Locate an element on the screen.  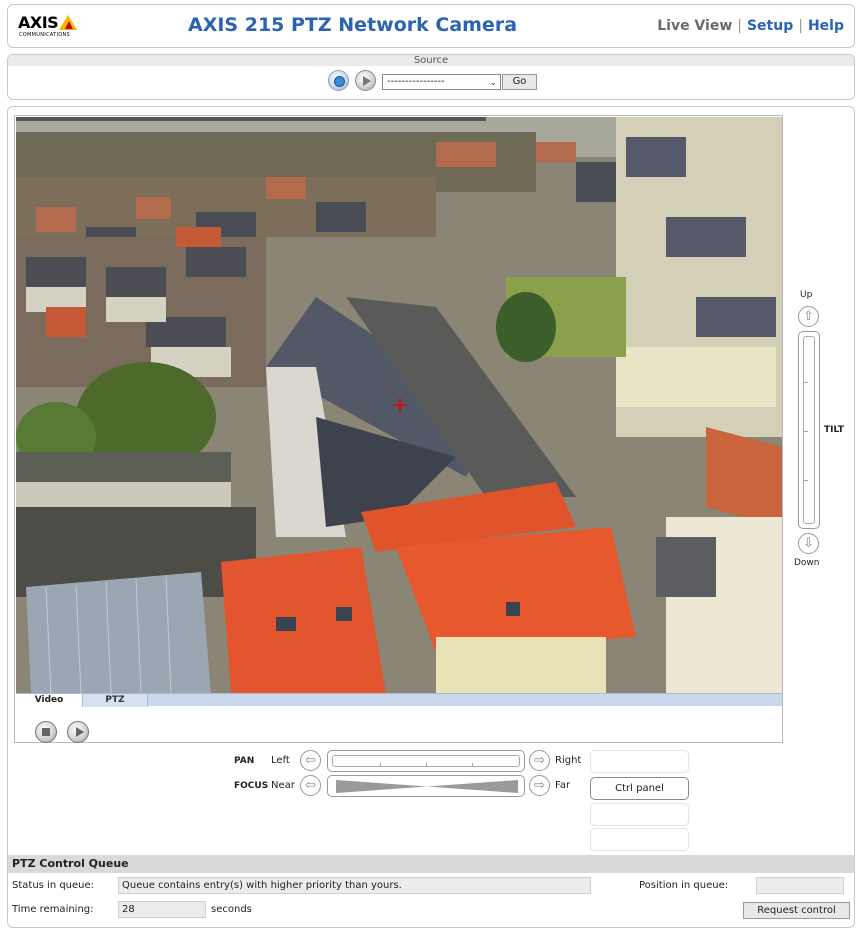
position-in-queue-field is located at coordinates (800, 885).